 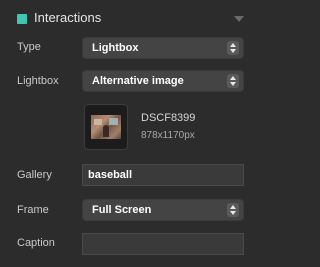 I want to click on frame-select: Full Screen, so click(x=163, y=210).